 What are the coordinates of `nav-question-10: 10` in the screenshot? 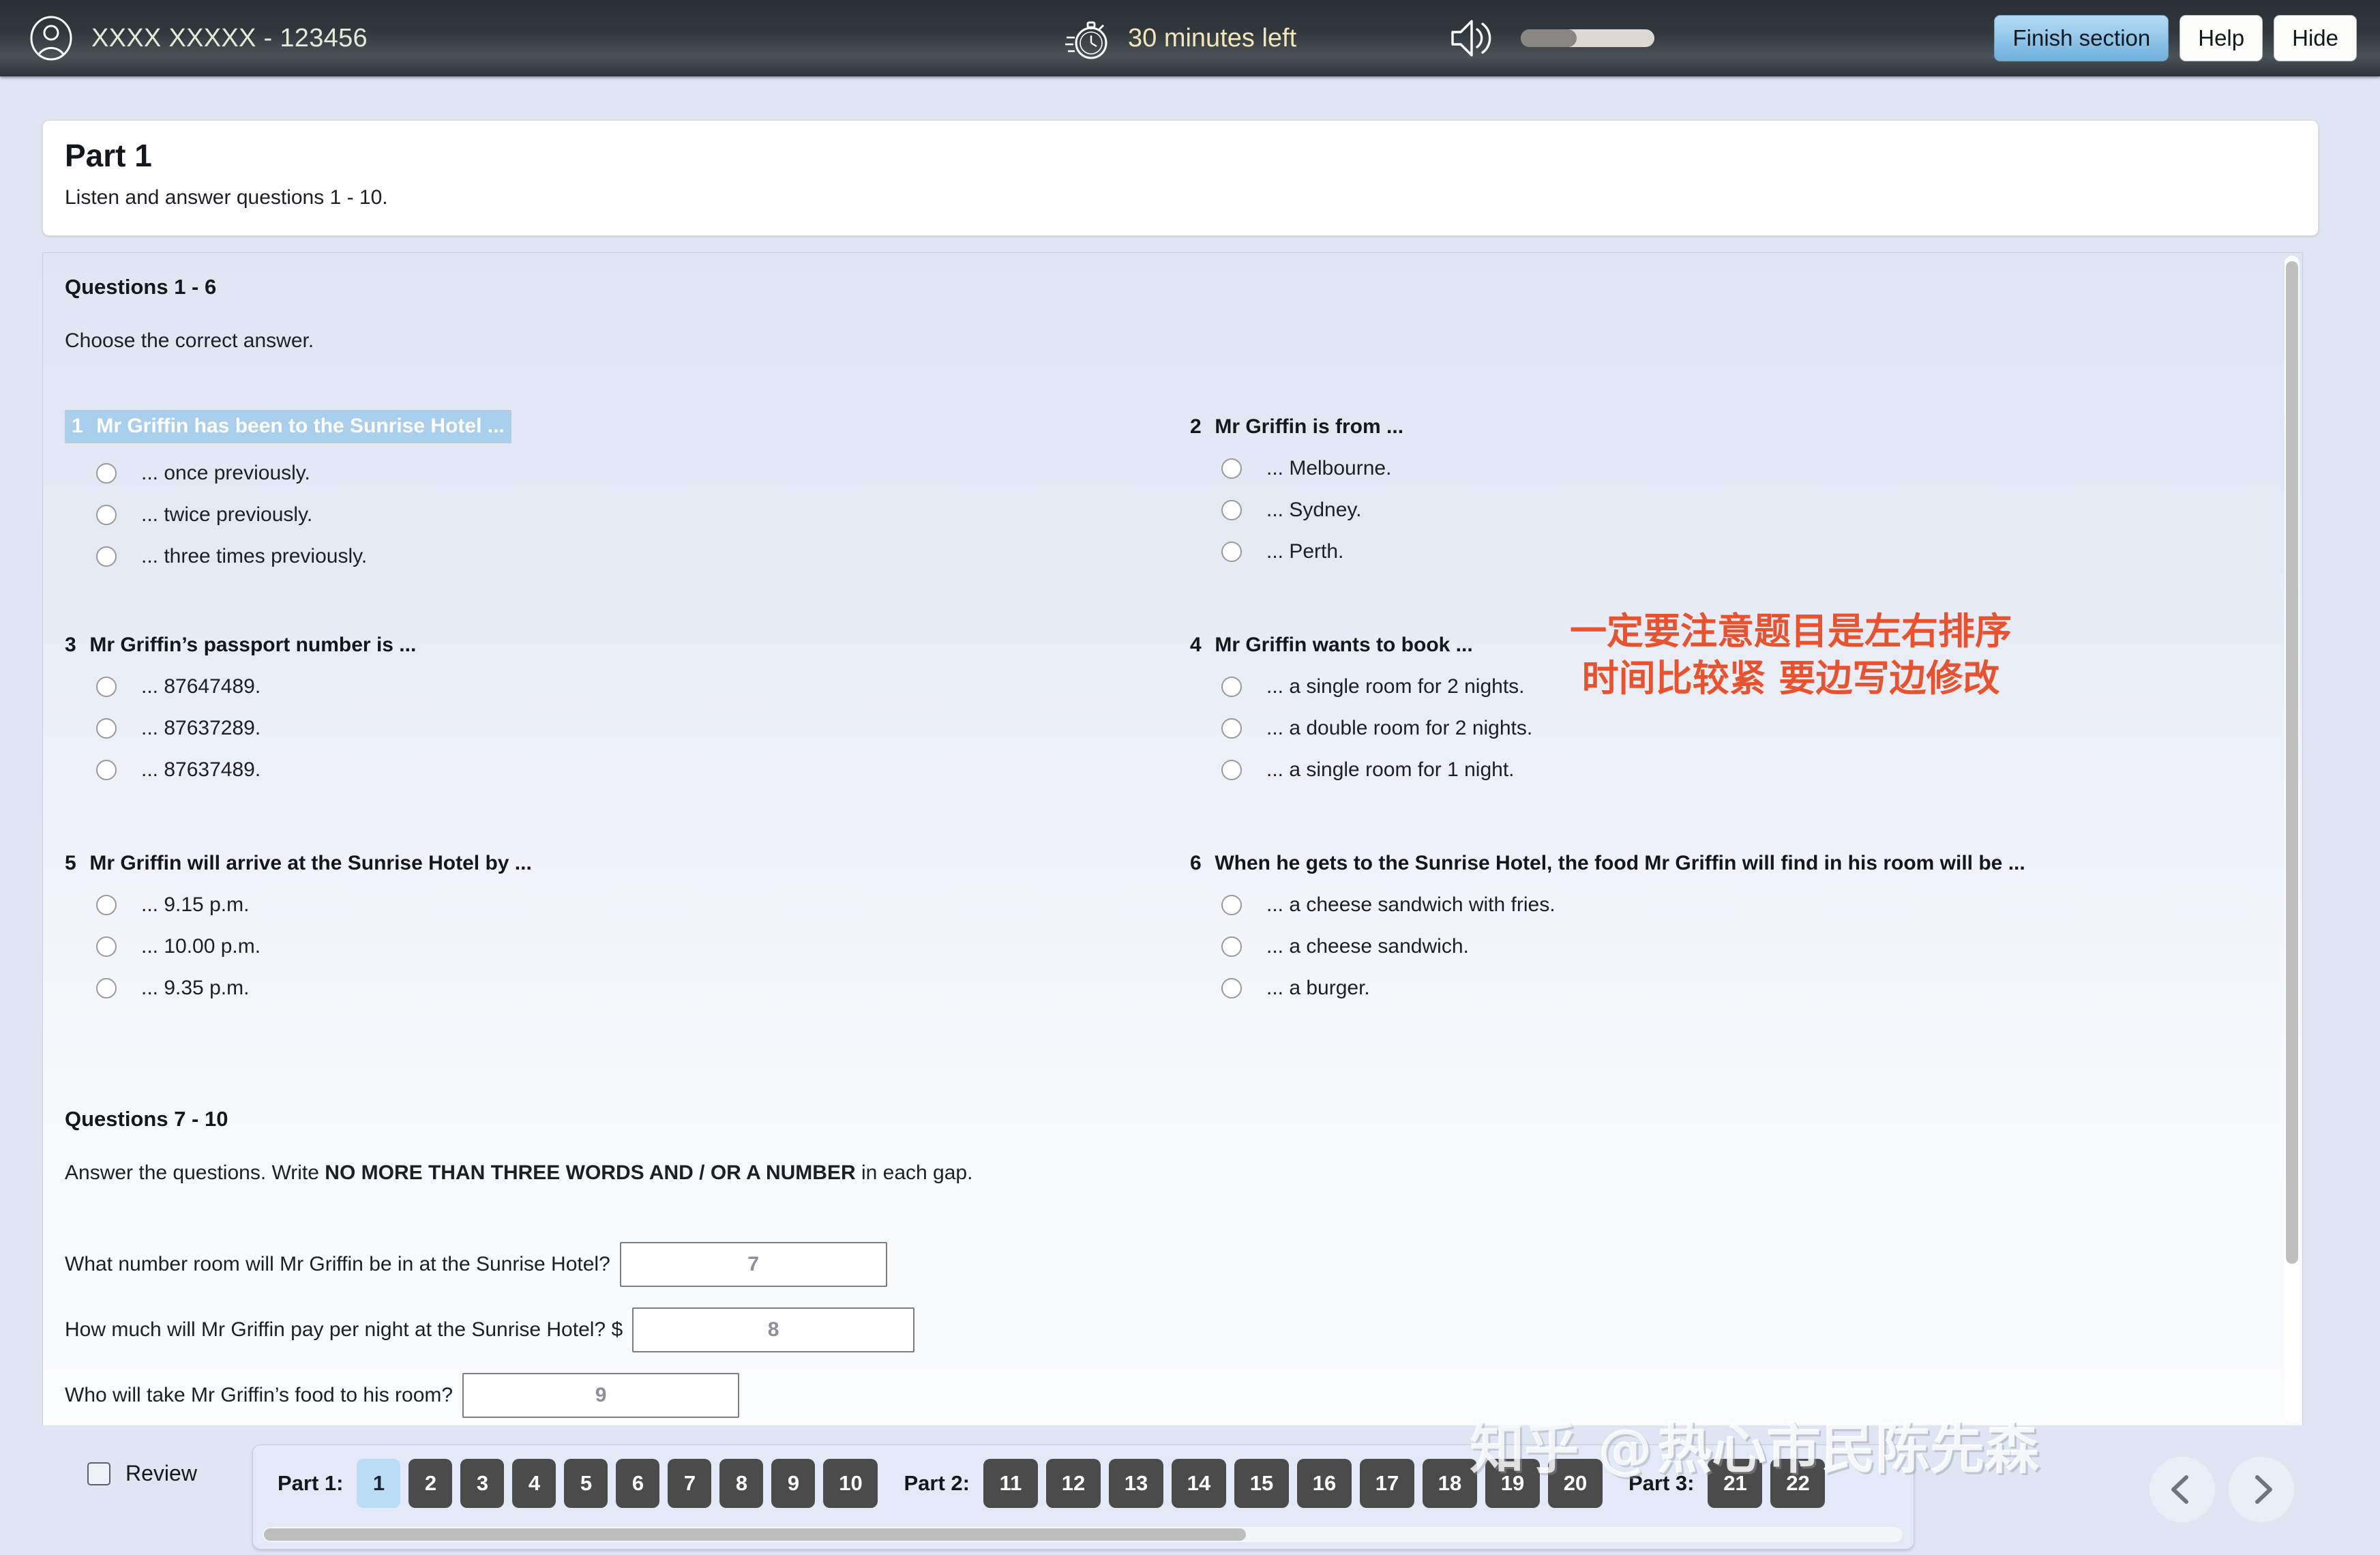 It's located at (850, 1483).